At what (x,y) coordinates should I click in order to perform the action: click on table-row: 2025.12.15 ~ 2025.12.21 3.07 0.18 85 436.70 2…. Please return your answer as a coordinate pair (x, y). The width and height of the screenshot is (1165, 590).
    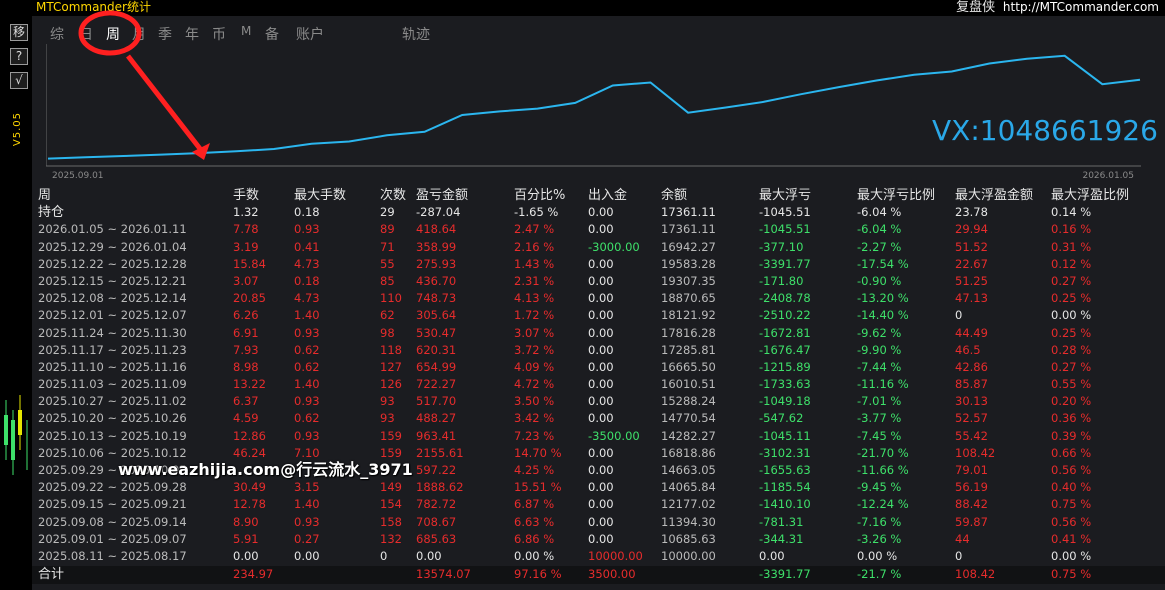
    Looking at the image, I should click on (601, 281).